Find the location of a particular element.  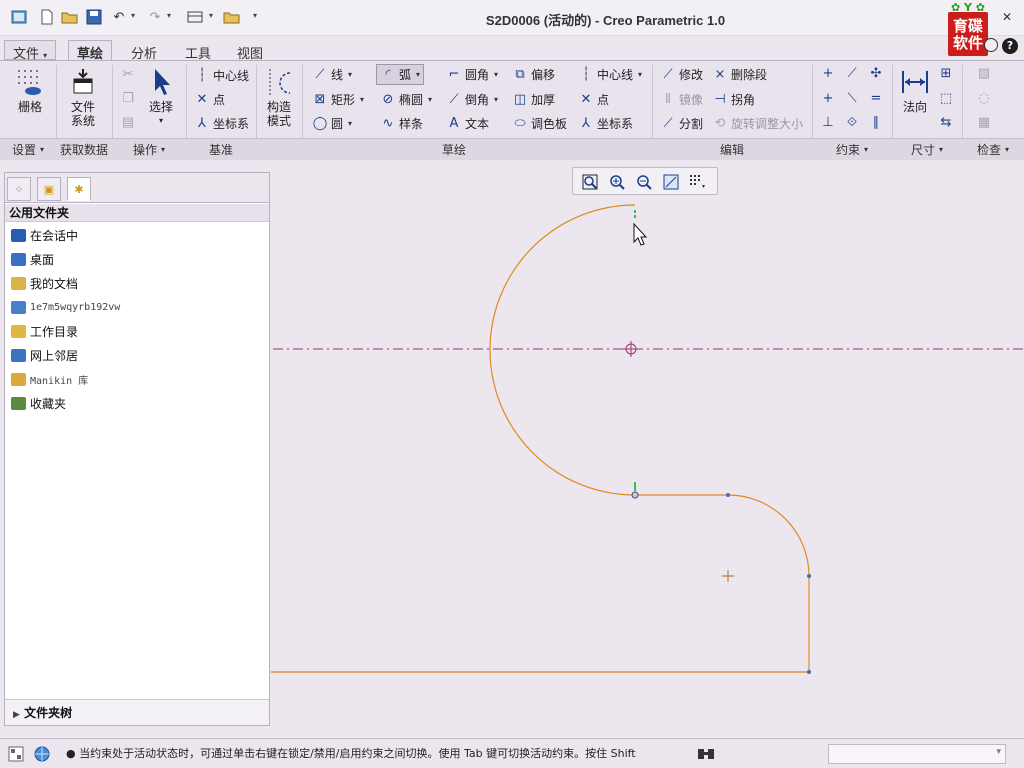

status-grid-toggle is located at coordinates (16, 754).